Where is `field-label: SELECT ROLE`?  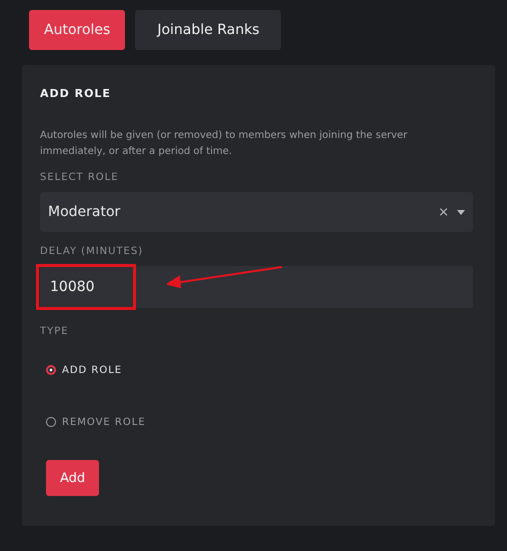
field-label: SELECT ROLE is located at coordinates (80, 177).